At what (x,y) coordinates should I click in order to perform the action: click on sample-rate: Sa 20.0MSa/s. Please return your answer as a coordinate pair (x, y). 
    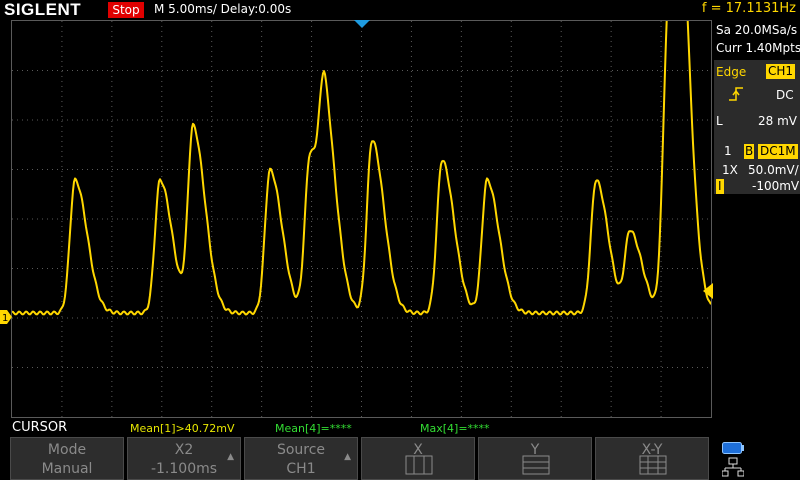
    Looking at the image, I should click on (757, 30).